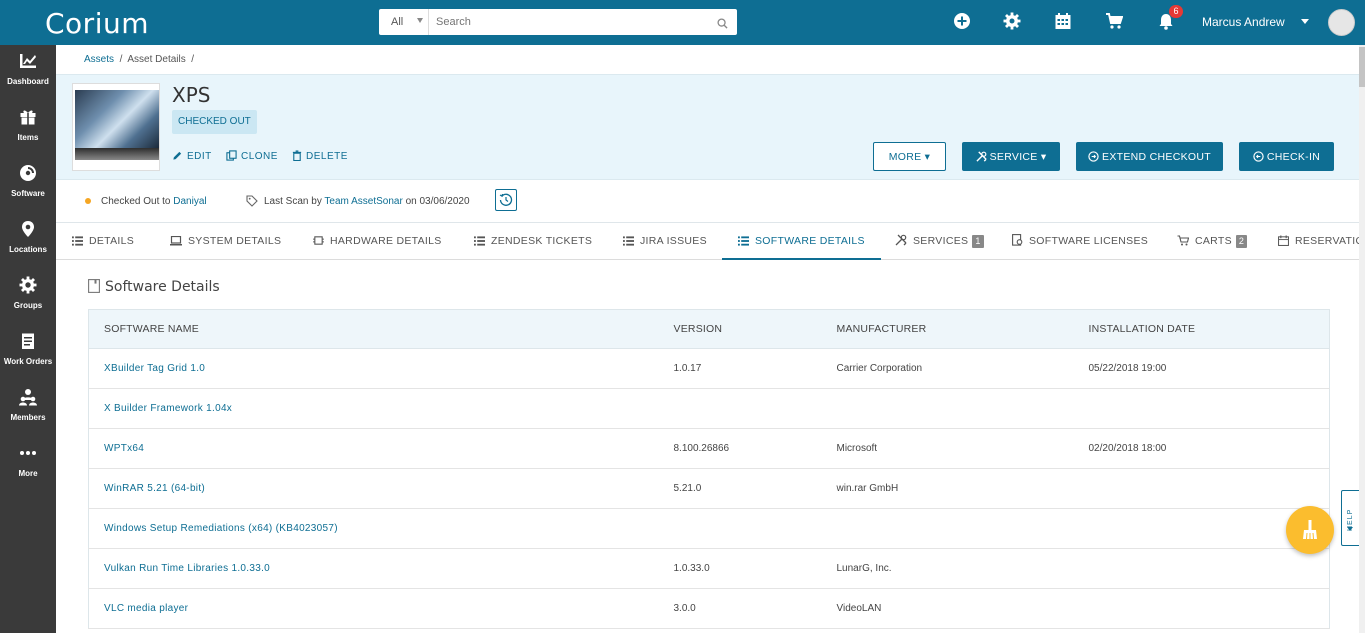  I want to click on tab-hardware-details: HARDWARE DETAILS, so click(377, 241).